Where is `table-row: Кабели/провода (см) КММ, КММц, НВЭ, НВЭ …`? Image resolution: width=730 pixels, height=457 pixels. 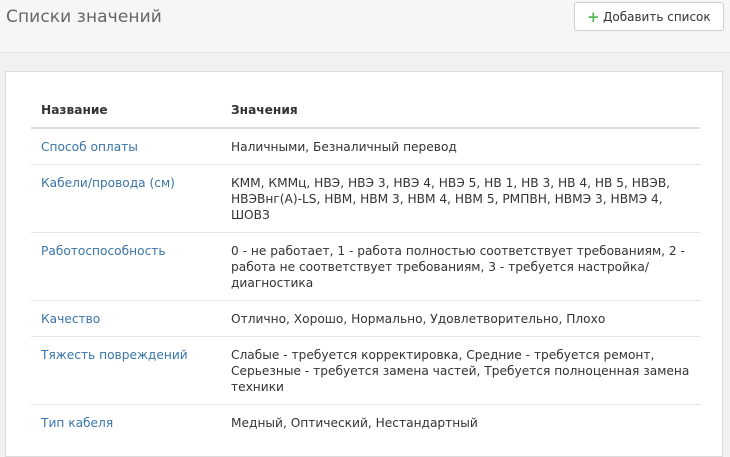 table-row: Кабели/провода (см) КММ, КММц, НВЭ, НВЭ … is located at coordinates (365, 198).